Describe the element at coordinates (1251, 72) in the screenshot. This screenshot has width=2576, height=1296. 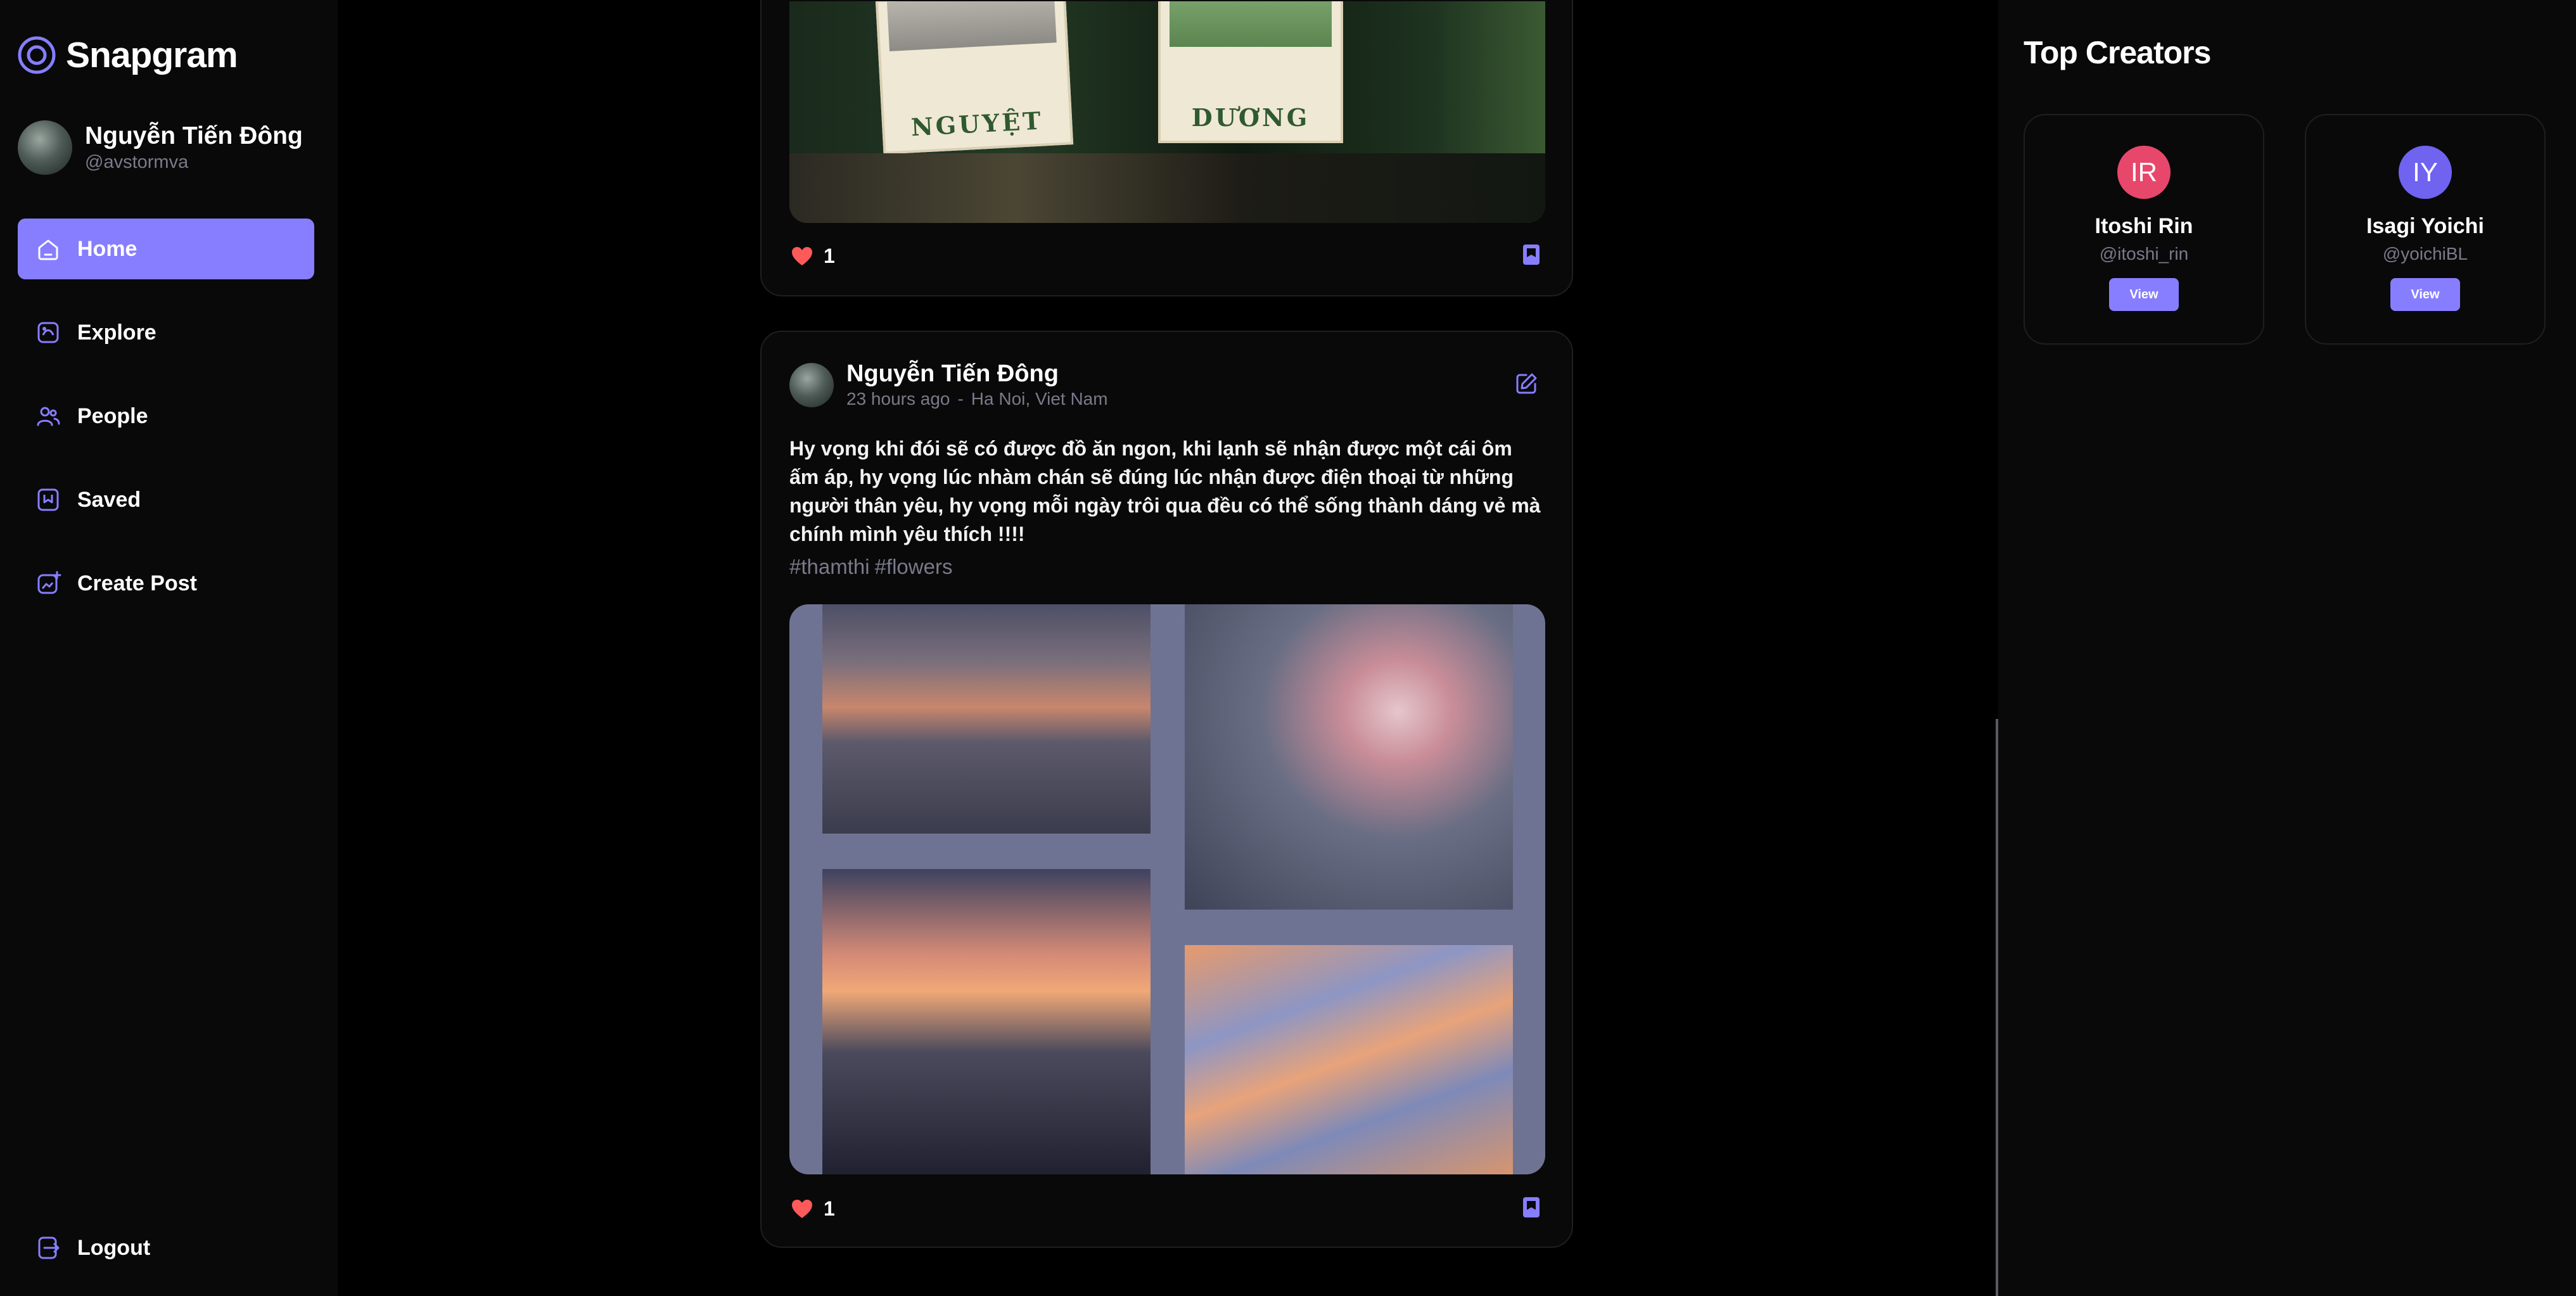
I see `poster-right: DƯƠNG` at that location.